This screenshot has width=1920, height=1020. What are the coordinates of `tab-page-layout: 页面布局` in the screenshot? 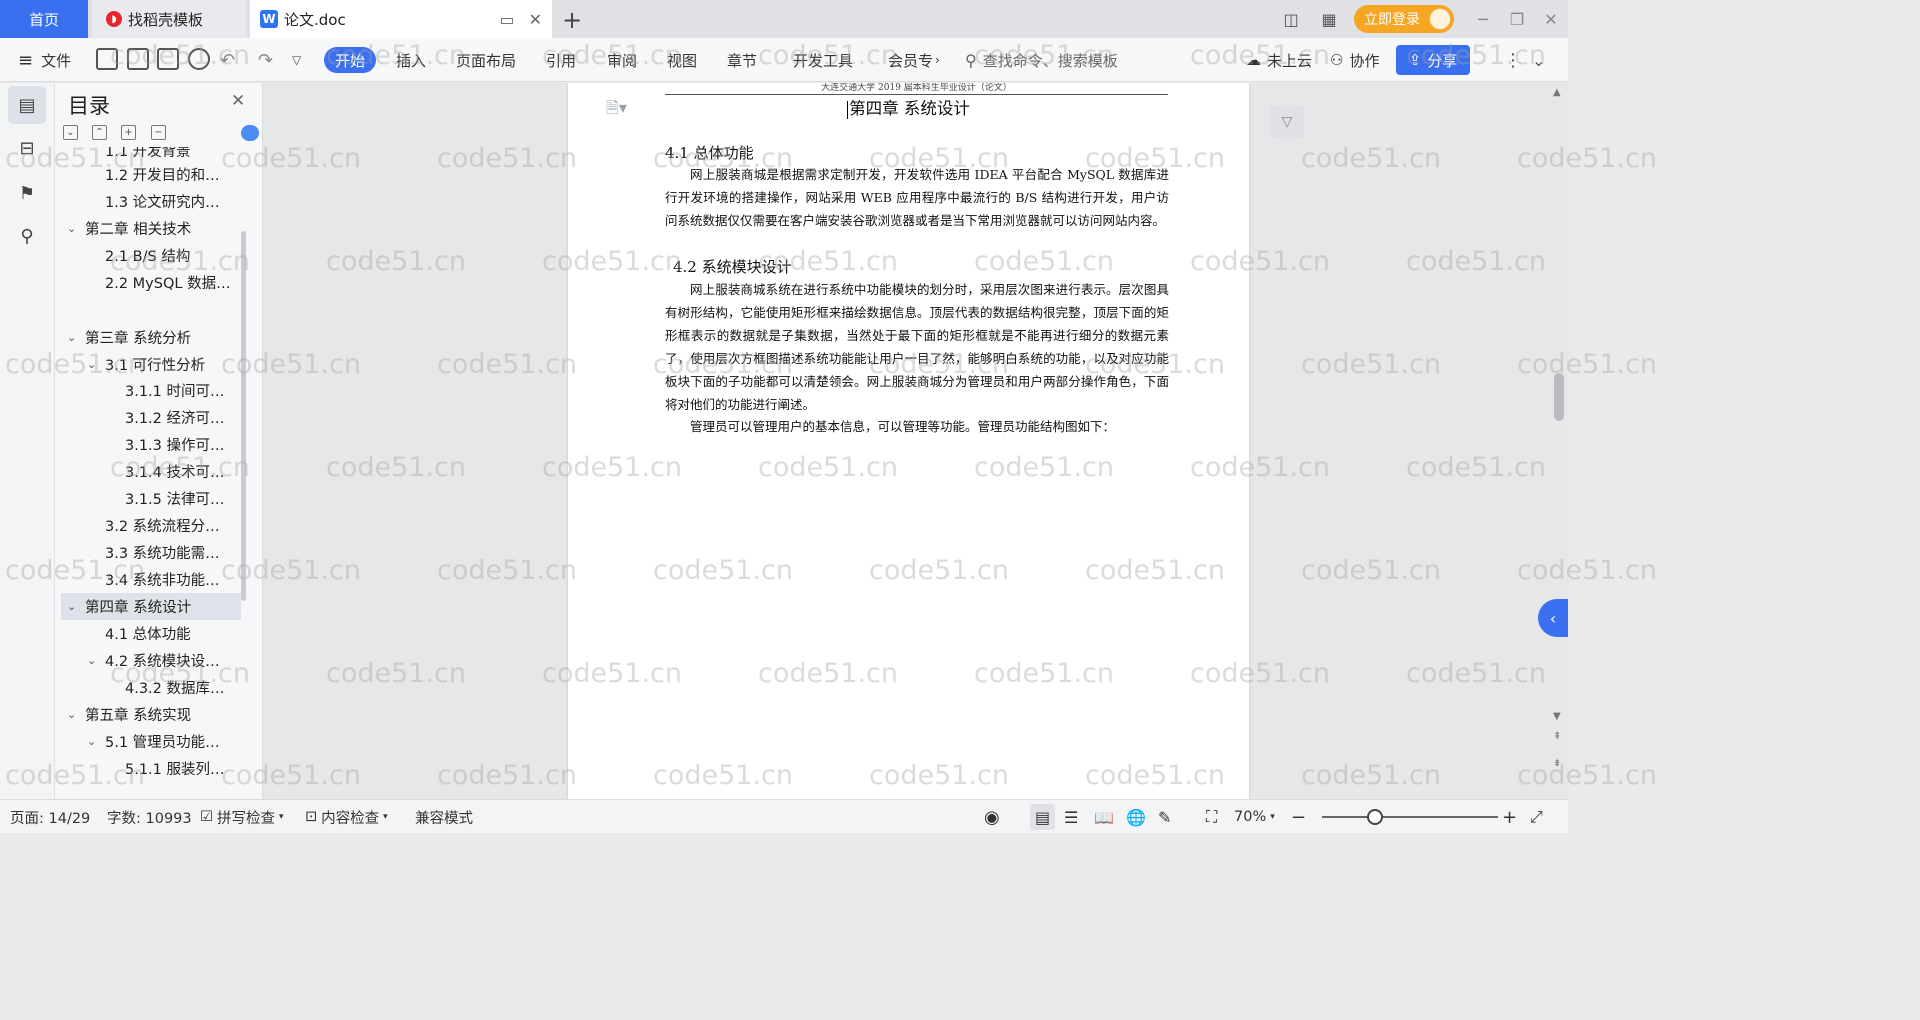 It's located at (486, 60).